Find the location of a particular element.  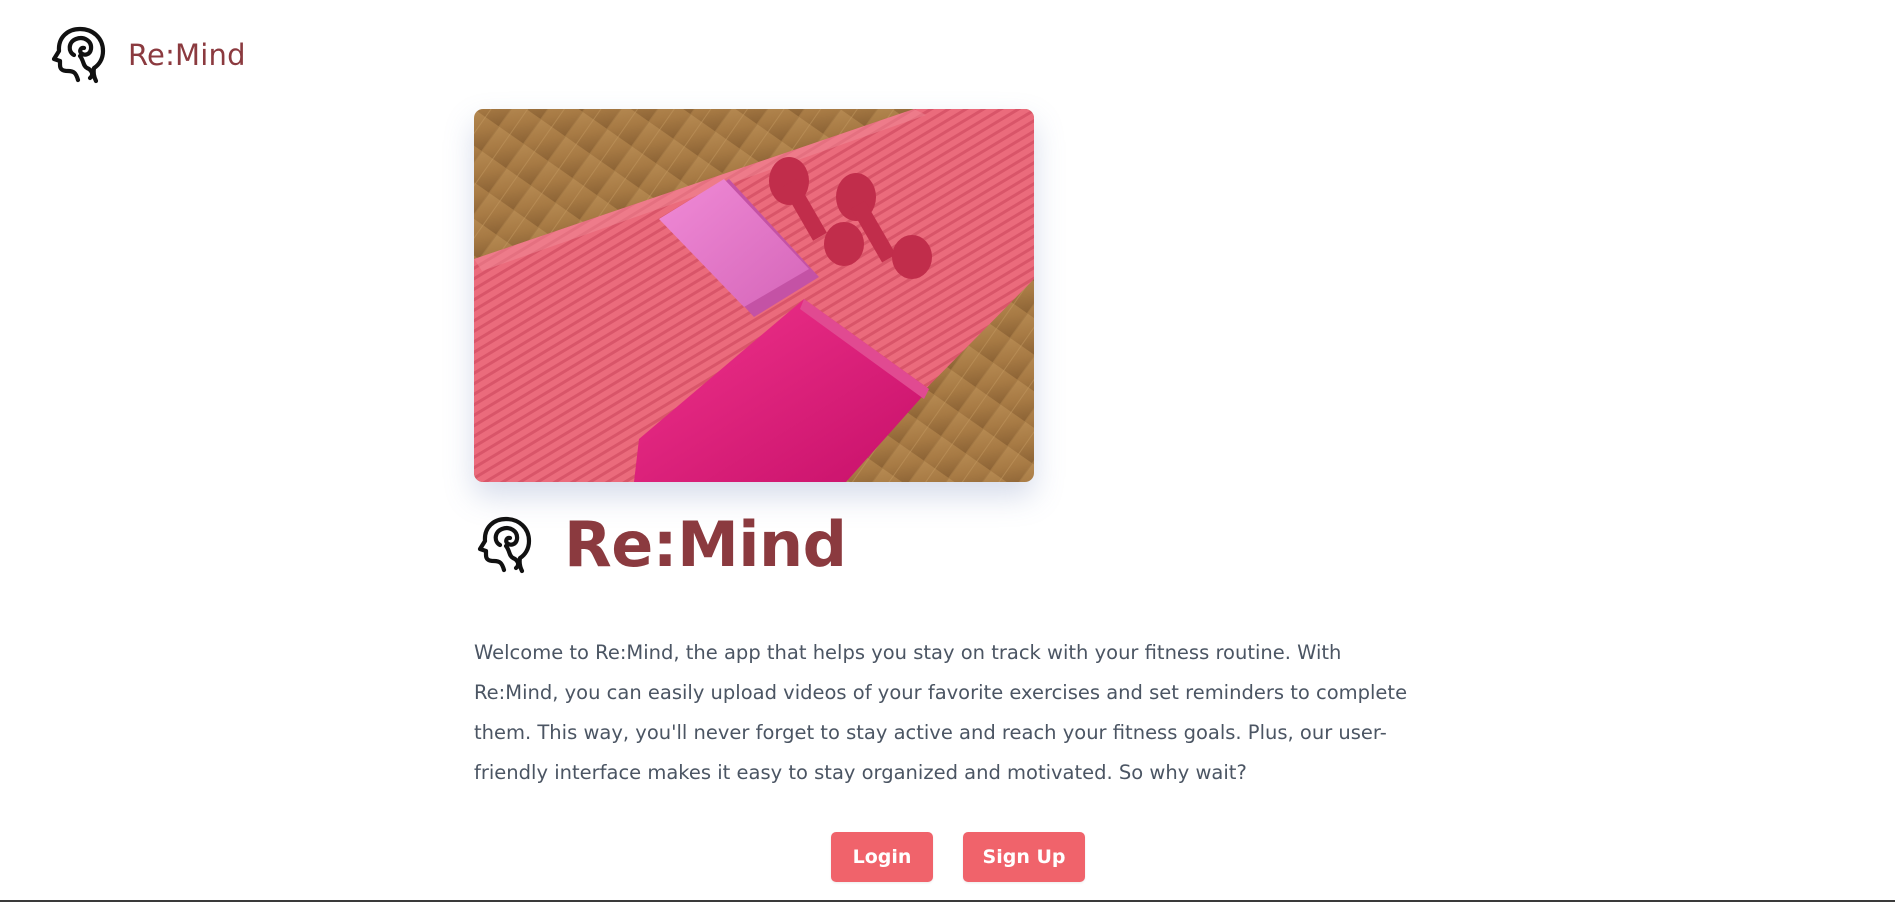

fitness-gear-photo is located at coordinates (754, 295).